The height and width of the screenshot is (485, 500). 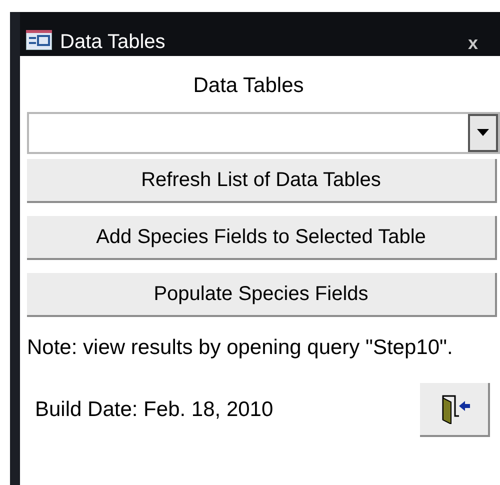 I want to click on exit-button, so click(x=455, y=409).